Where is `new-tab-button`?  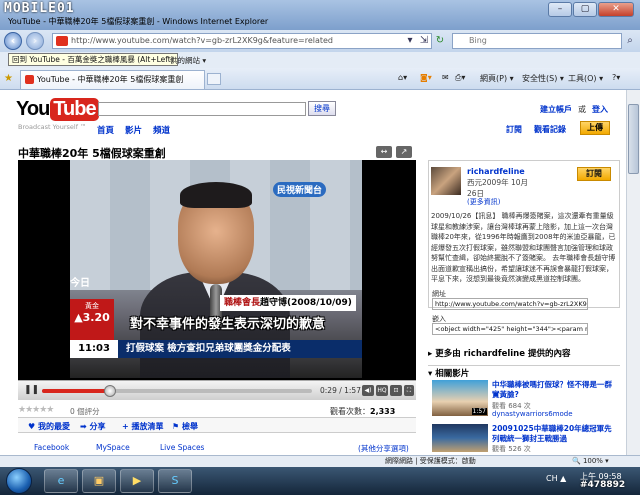 new-tab-button is located at coordinates (214, 79).